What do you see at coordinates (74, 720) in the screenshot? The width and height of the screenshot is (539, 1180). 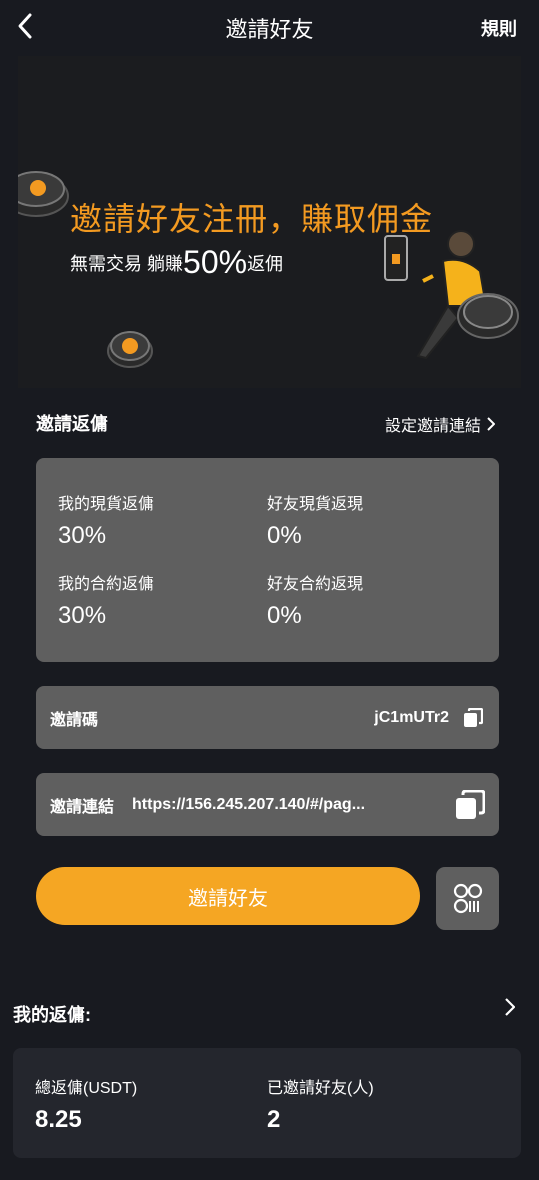 I see `invite-code-label: 邀請碼` at bounding box center [74, 720].